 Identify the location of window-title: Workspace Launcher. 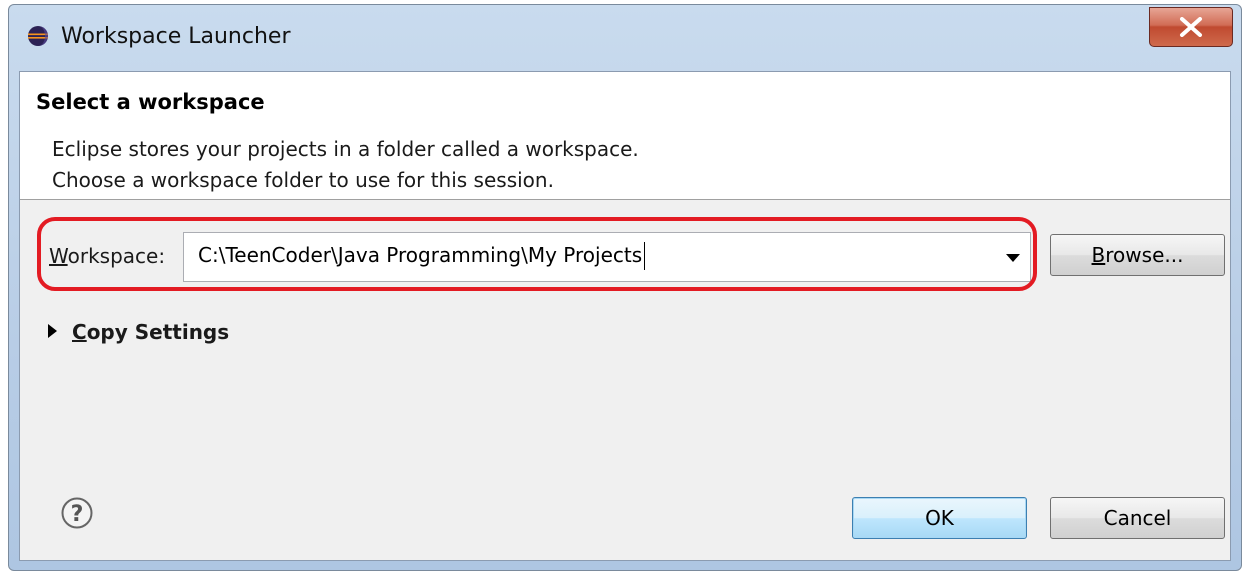
(176, 36).